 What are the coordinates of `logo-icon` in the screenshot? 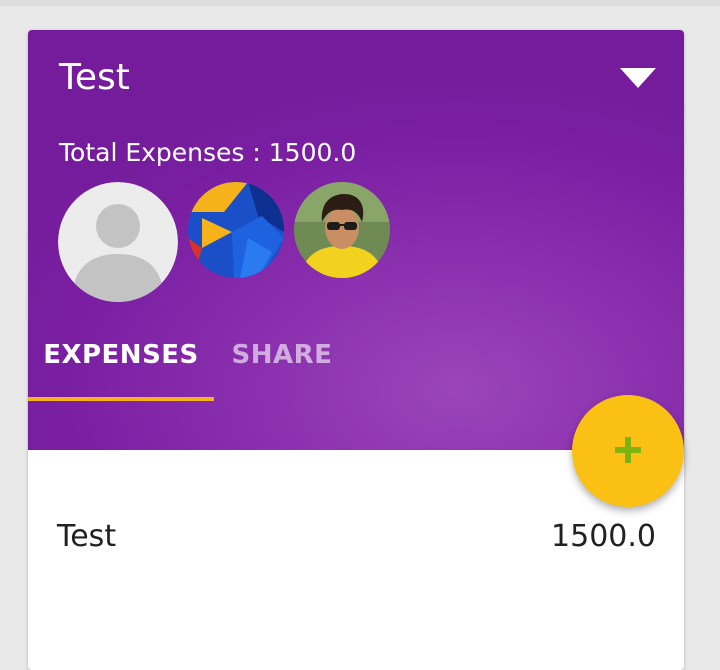 It's located at (236, 230).